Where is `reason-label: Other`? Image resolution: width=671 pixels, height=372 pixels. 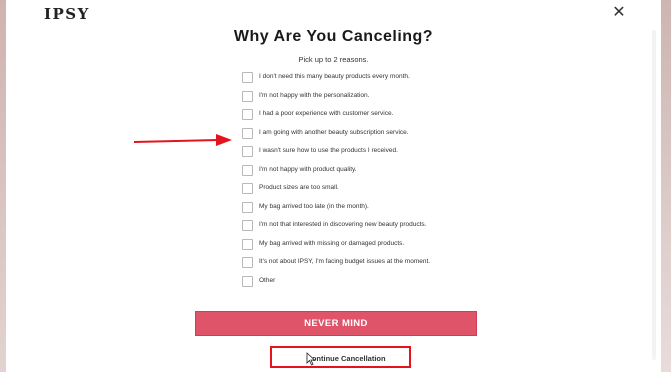 reason-label: Other is located at coordinates (267, 280).